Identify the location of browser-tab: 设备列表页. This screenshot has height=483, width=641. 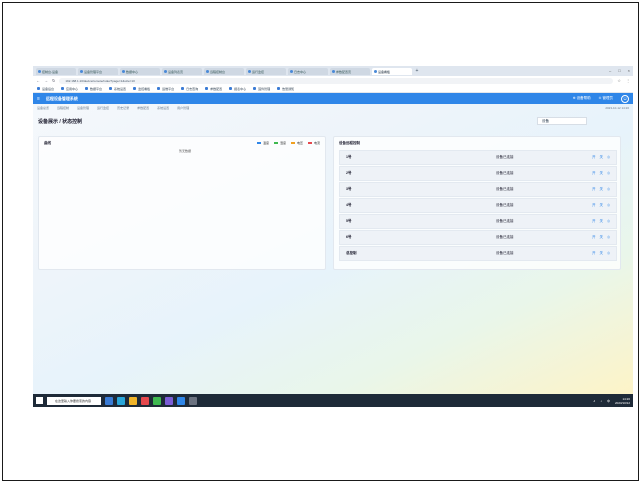
(182, 71).